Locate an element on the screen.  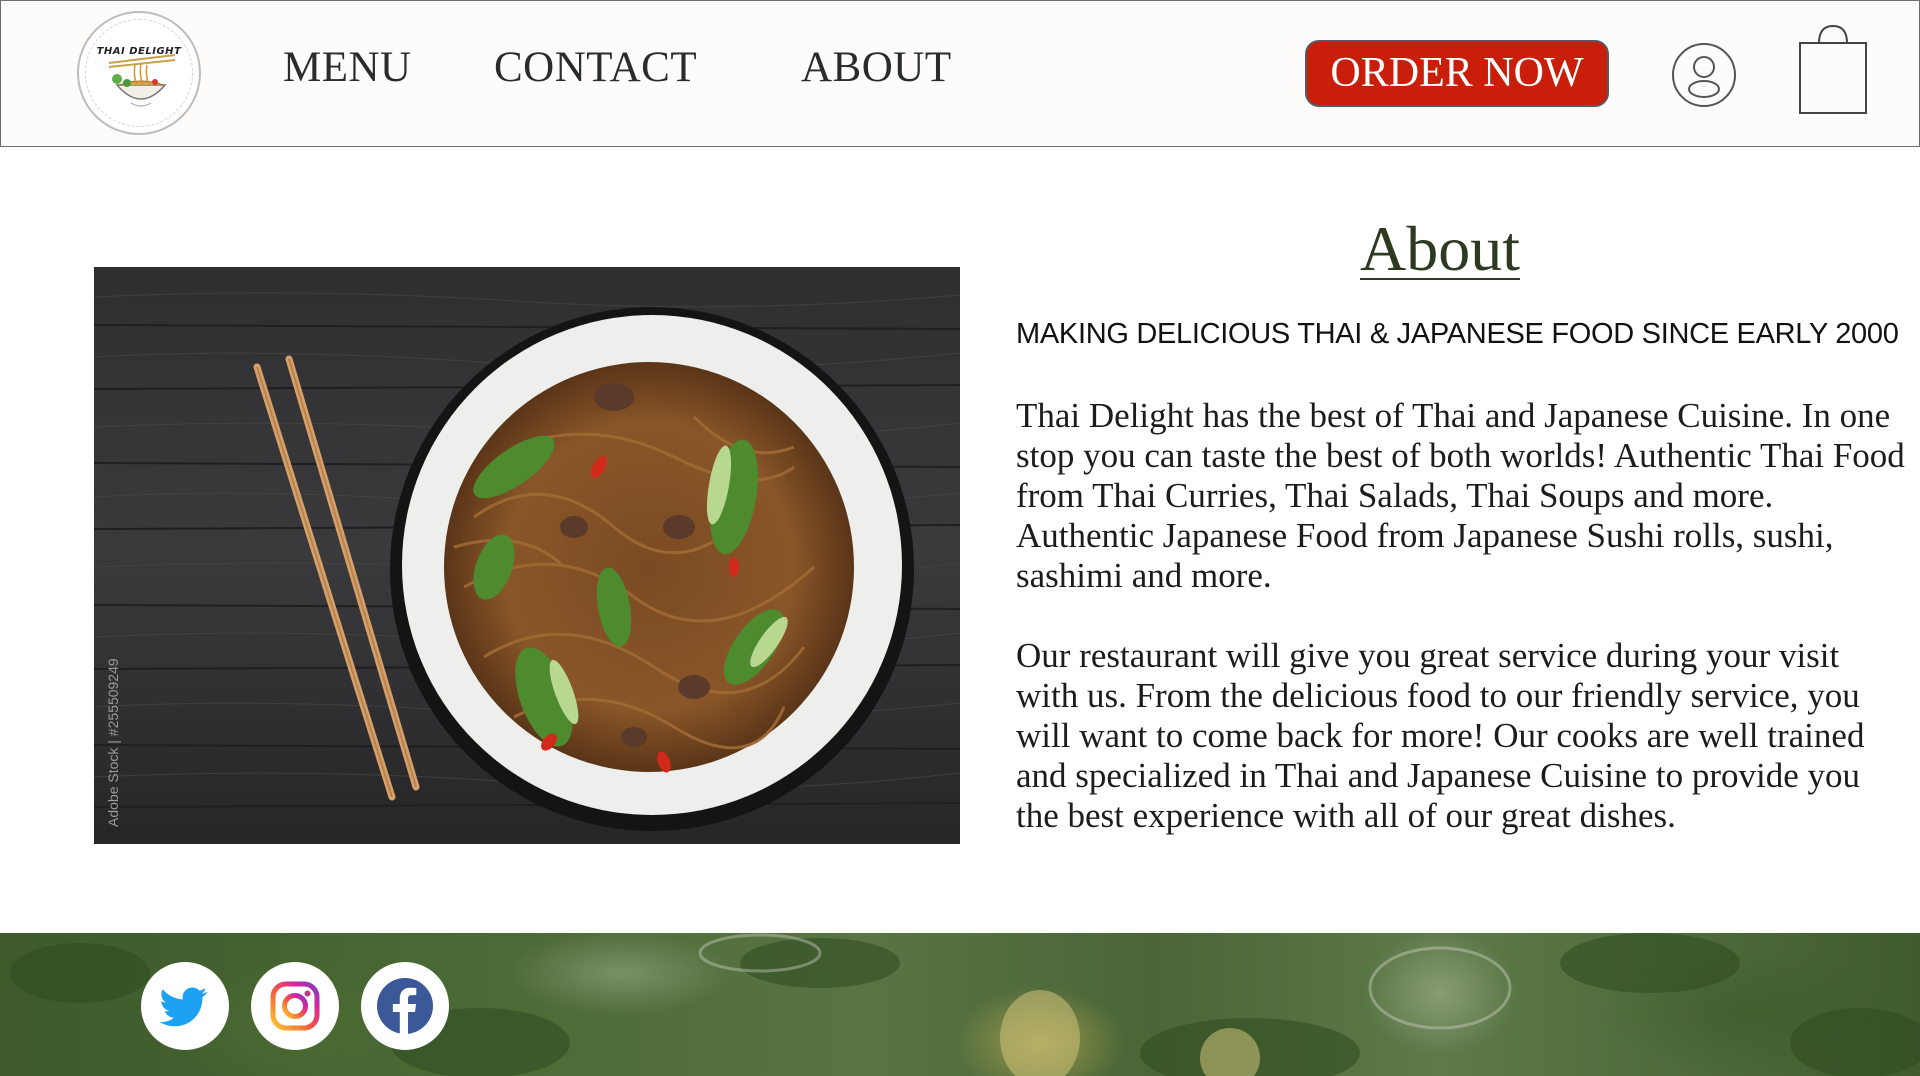
twitter-icon is located at coordinates (183, 1007).